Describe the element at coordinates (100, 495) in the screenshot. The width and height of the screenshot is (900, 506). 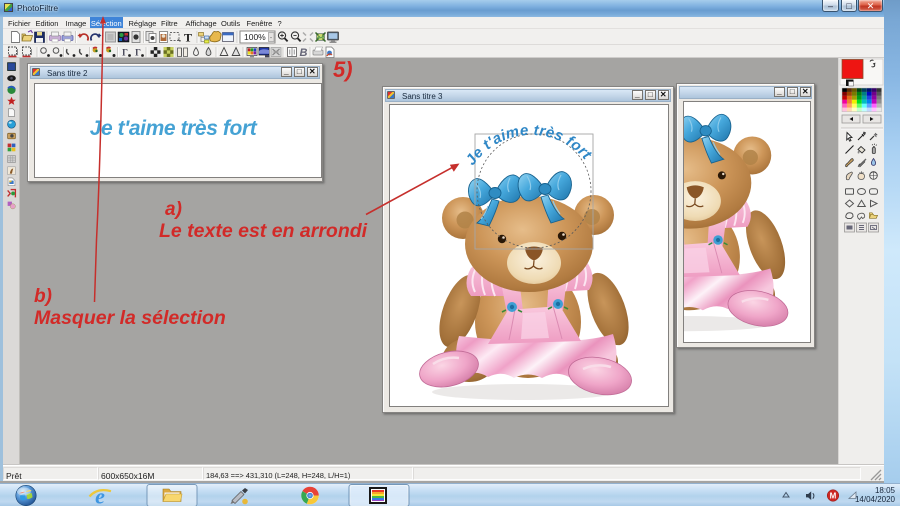
I see `svg-text: e` at that location.